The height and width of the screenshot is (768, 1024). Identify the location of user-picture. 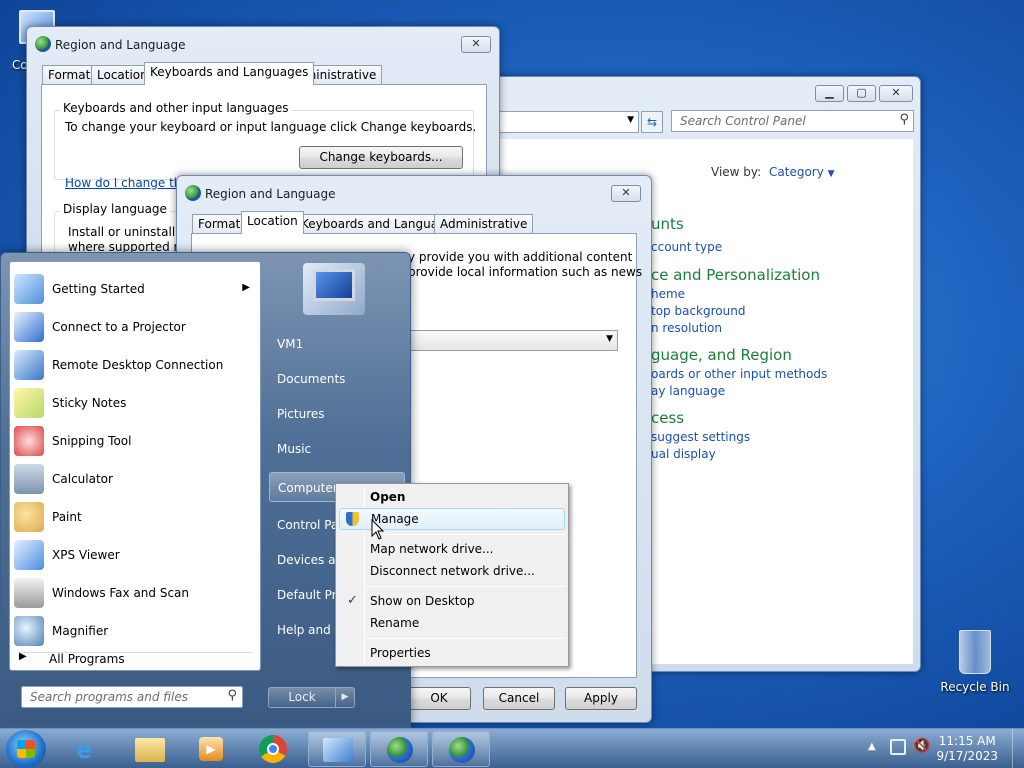
(334, 289).